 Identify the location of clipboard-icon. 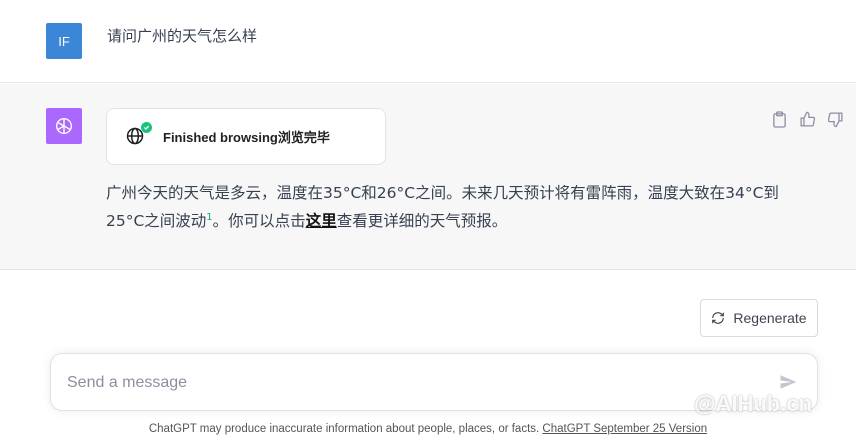
(779, 119).